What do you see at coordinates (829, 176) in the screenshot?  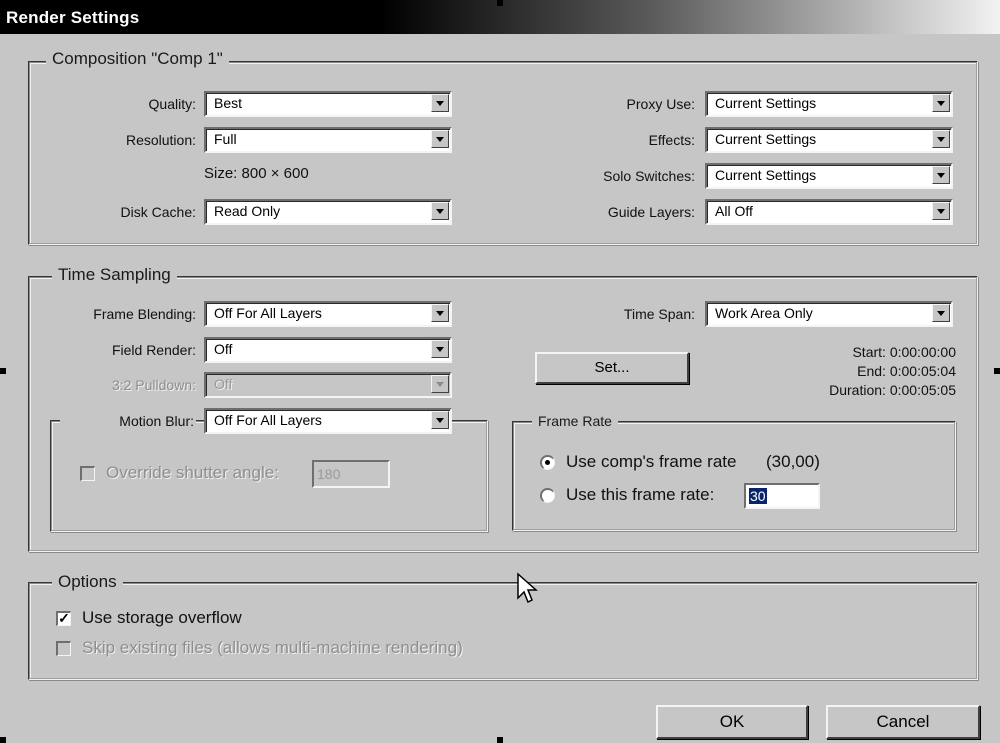 I see `solo-switches-dropdown: Current Settings` at bounding box center [829, 176].